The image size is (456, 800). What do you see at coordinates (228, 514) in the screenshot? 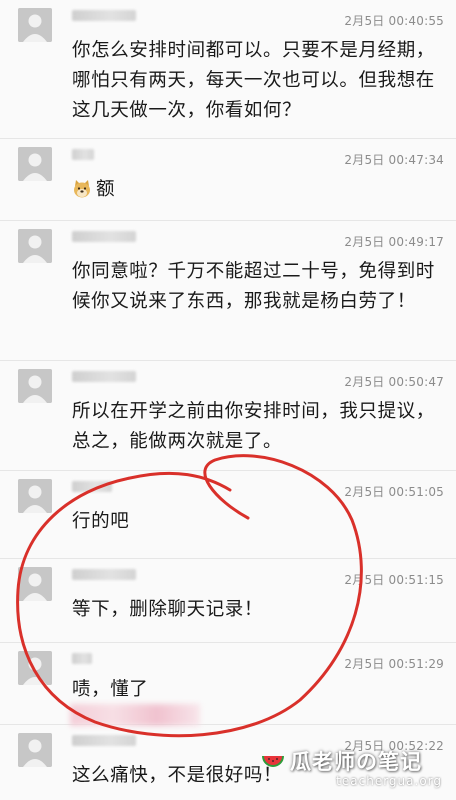
I see `chat-message: 2月5日 00:51:05 行的吧` at bounding box center [228, 514].